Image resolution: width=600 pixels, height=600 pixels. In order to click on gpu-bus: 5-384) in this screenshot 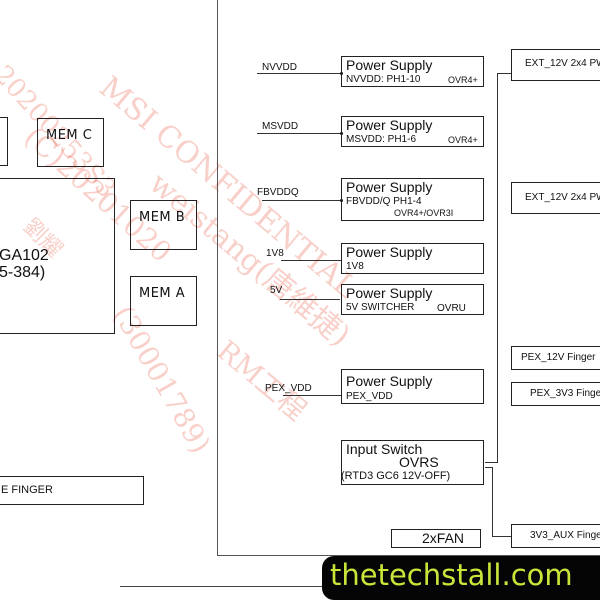, I will do `click(23, 272)`.